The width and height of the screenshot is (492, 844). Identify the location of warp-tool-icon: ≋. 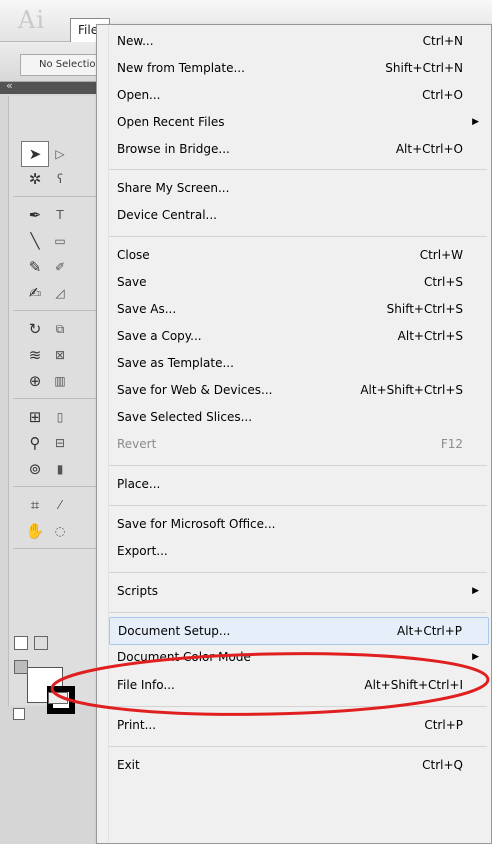
(35, 355).